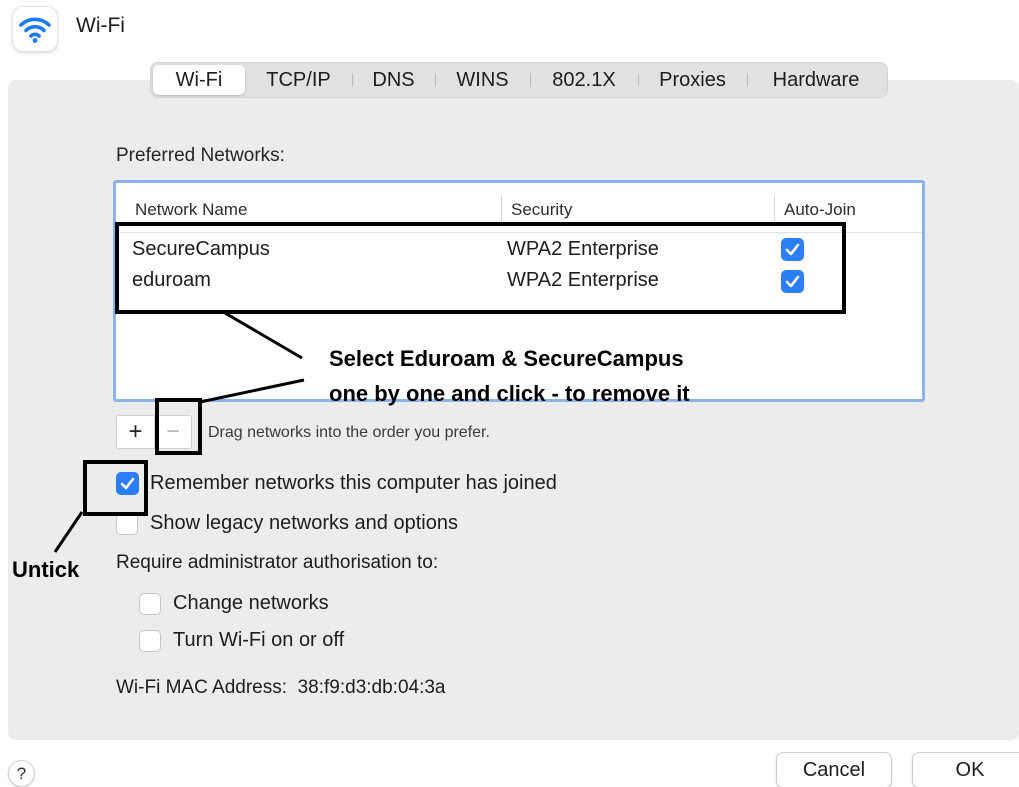 The width and height of the screenshot is (1019, 787). Describe the element at coordinates (46, 569) in the screenshot. I see `annotation-untick: Untick` at that location.